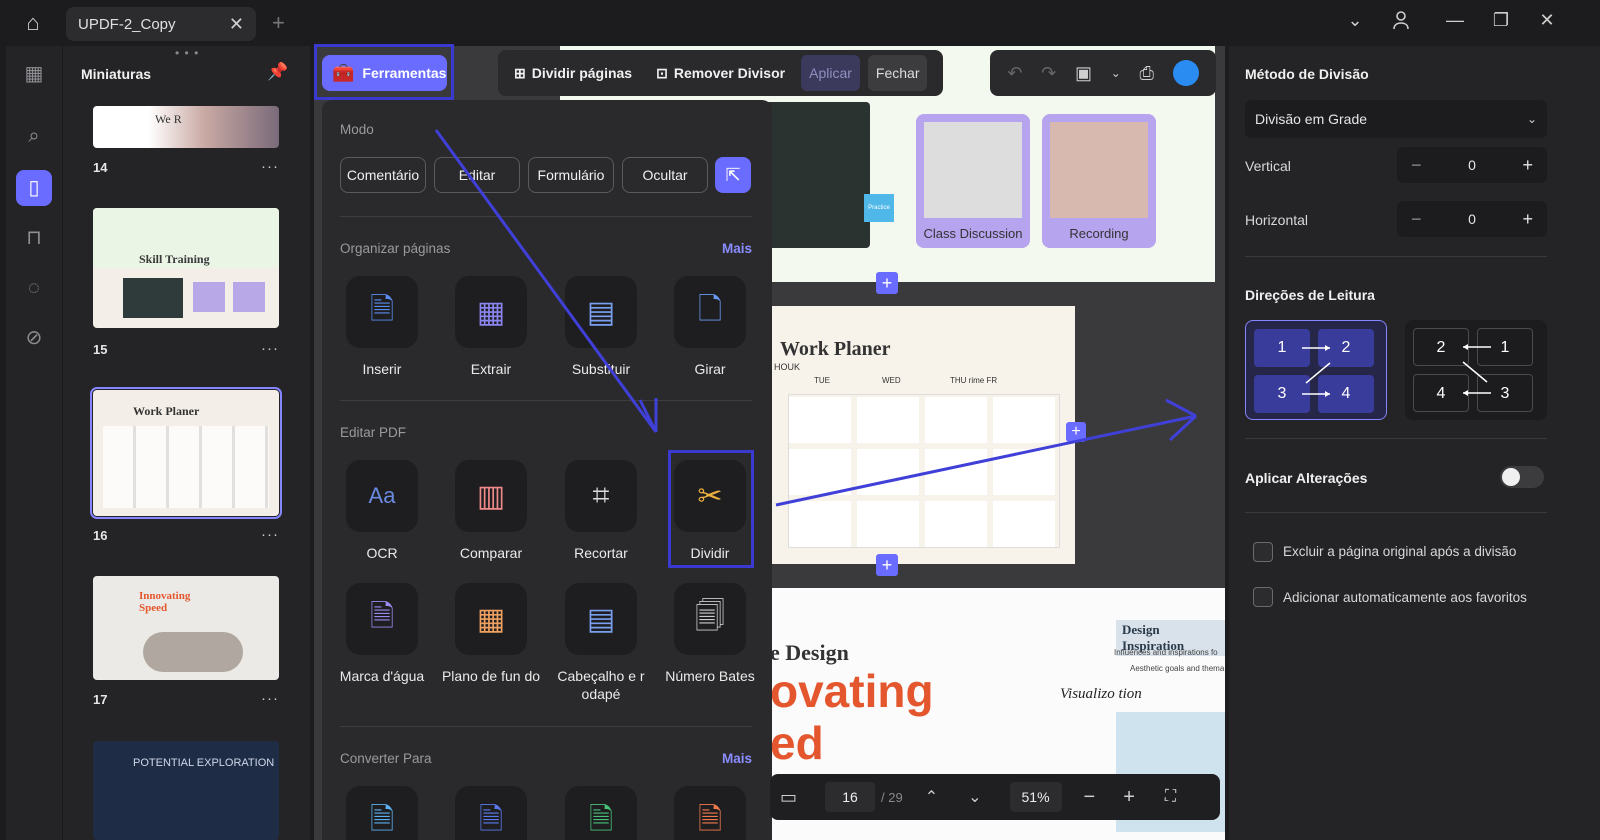 The image size is (1600, 840). What do you see at coordinates (1090, 797) in the screenshot?
I see `zoom-out-icon: −` at bounding box center [1090, 797].